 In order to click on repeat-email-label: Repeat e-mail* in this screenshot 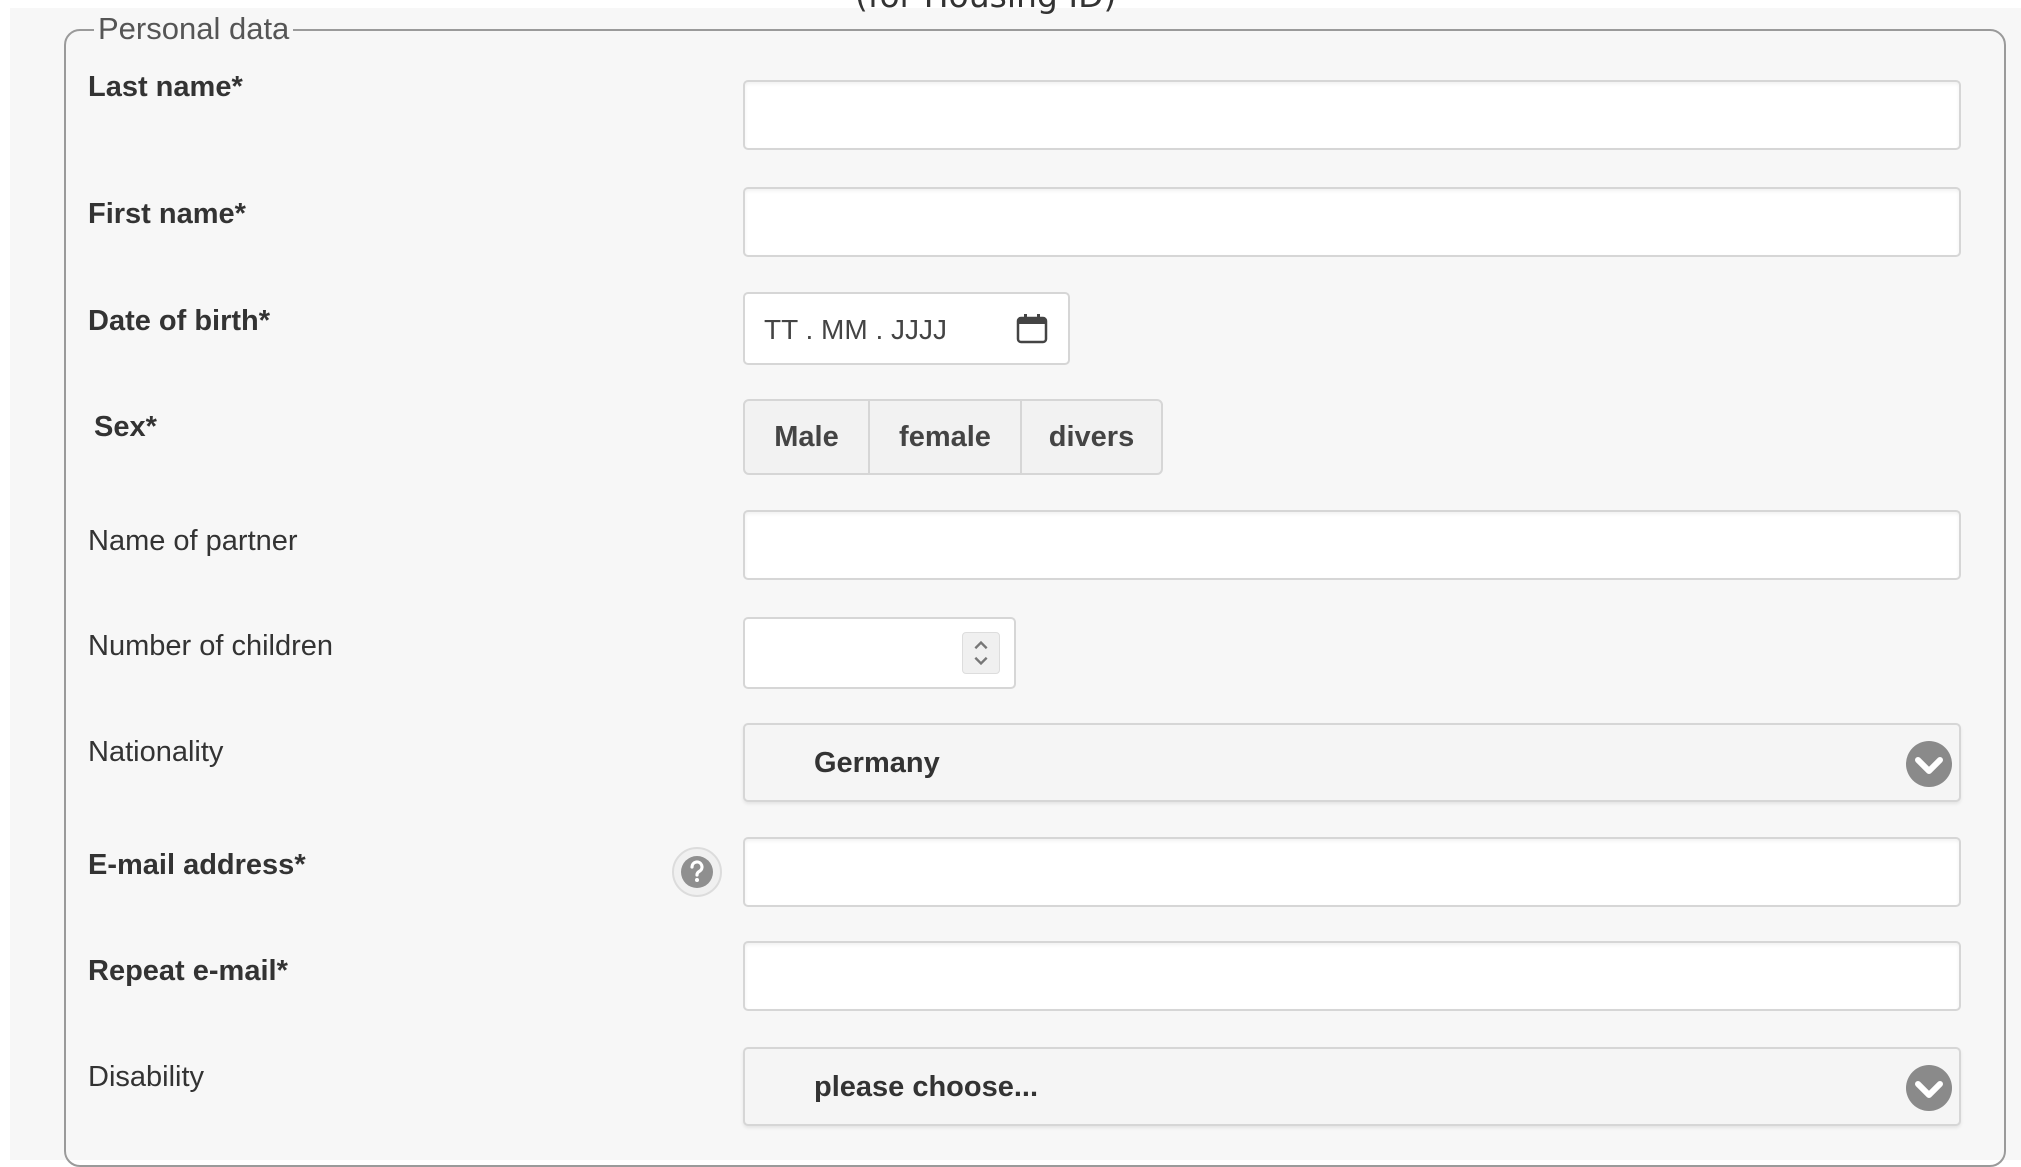, I will do `click(188, 971)`.